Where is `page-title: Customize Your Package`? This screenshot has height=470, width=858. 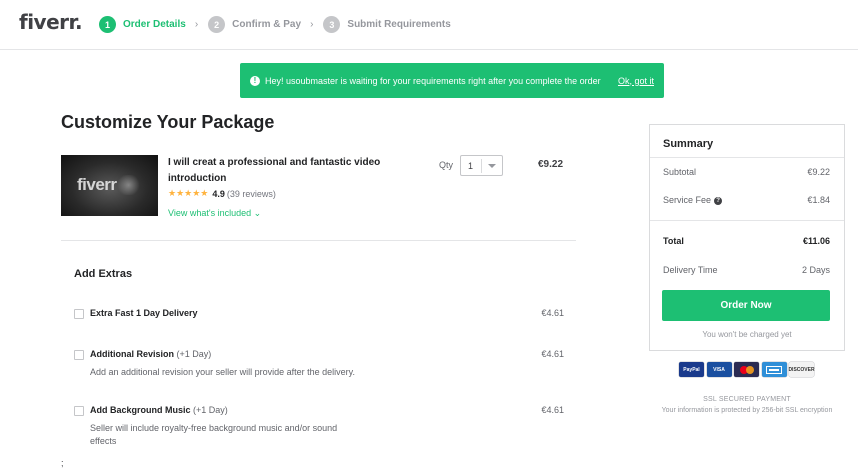 page-title: Customize Your Package is located at coordinates (168, 122).